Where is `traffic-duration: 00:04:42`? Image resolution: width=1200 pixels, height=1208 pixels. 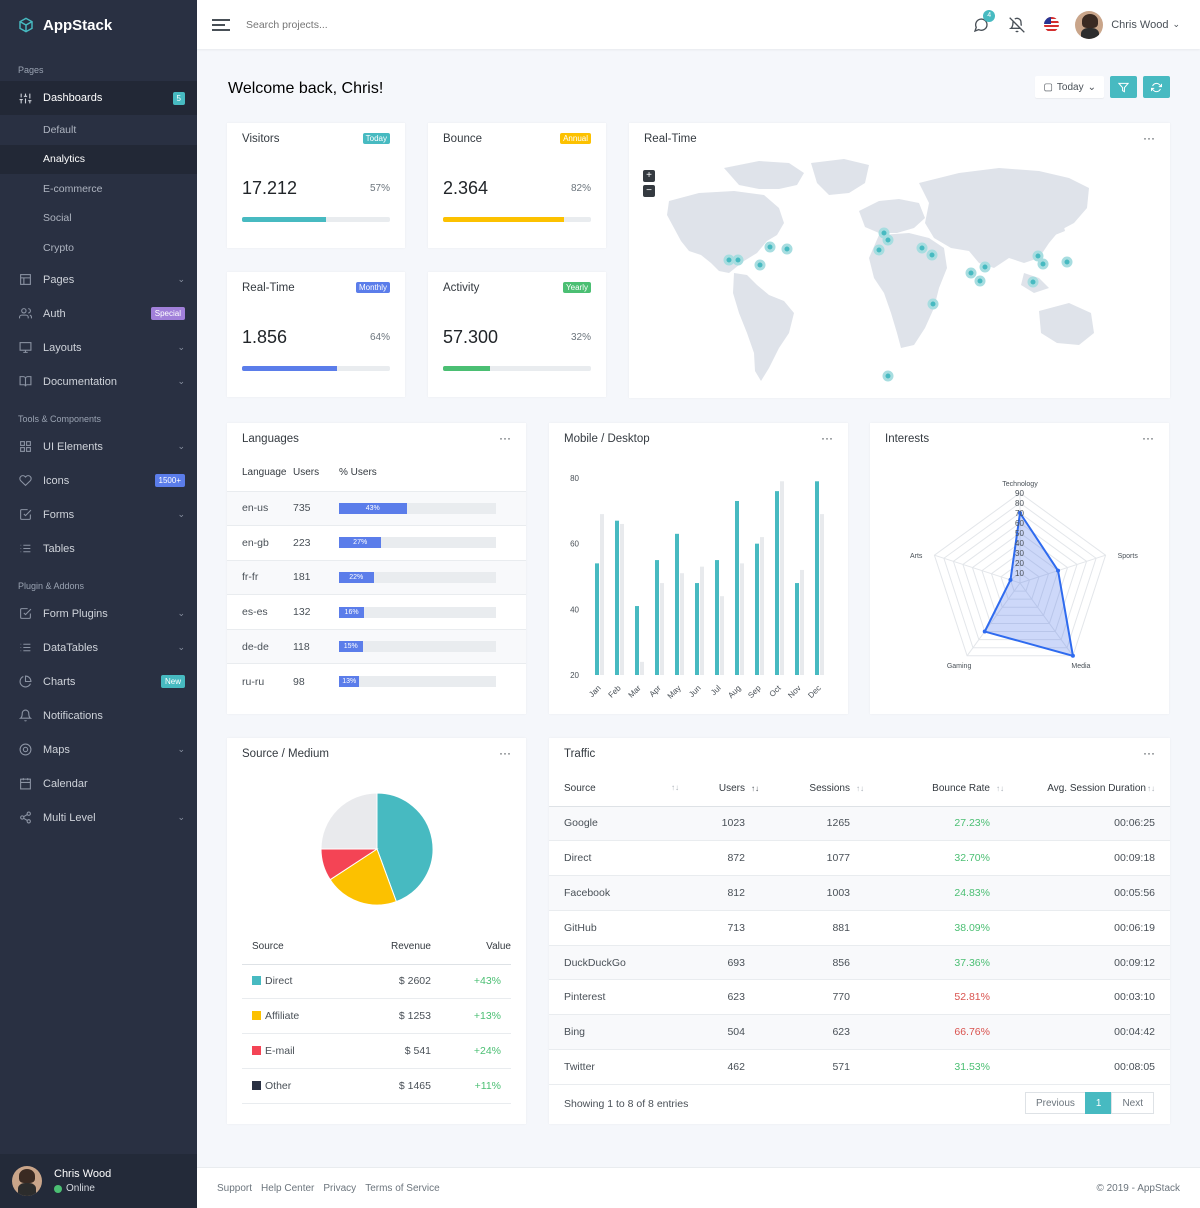
traffic-duration: 00:04:42 is located at coordinates (1087, 1032).